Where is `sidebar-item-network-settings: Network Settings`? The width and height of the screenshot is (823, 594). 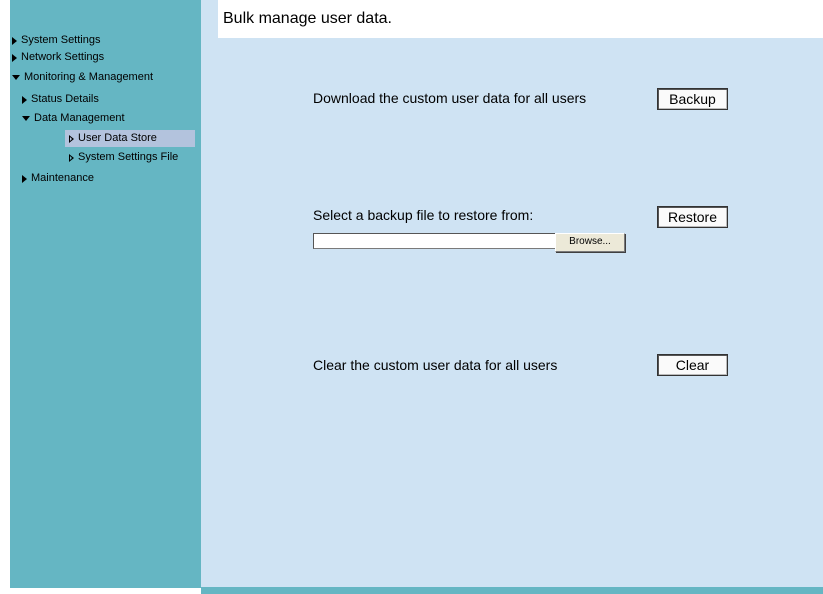 sidebar-item-network-settings: Network Settings is located at coordinates (58, 57).